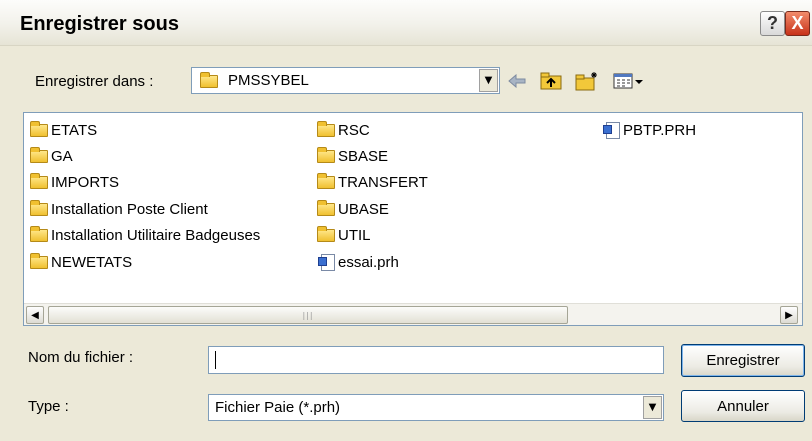 This screenshot has height=441, width=812. I want to click on item-label: UTIL, so click(354, 235).